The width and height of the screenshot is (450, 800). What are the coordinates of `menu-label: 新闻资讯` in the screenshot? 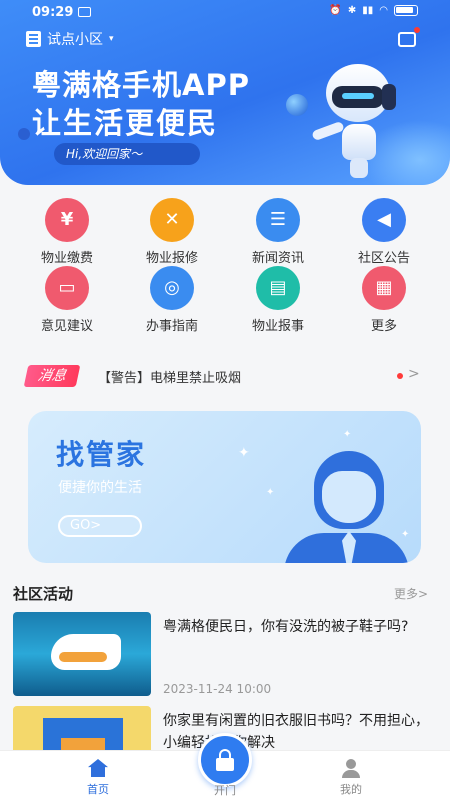 It's located at (277, 258).